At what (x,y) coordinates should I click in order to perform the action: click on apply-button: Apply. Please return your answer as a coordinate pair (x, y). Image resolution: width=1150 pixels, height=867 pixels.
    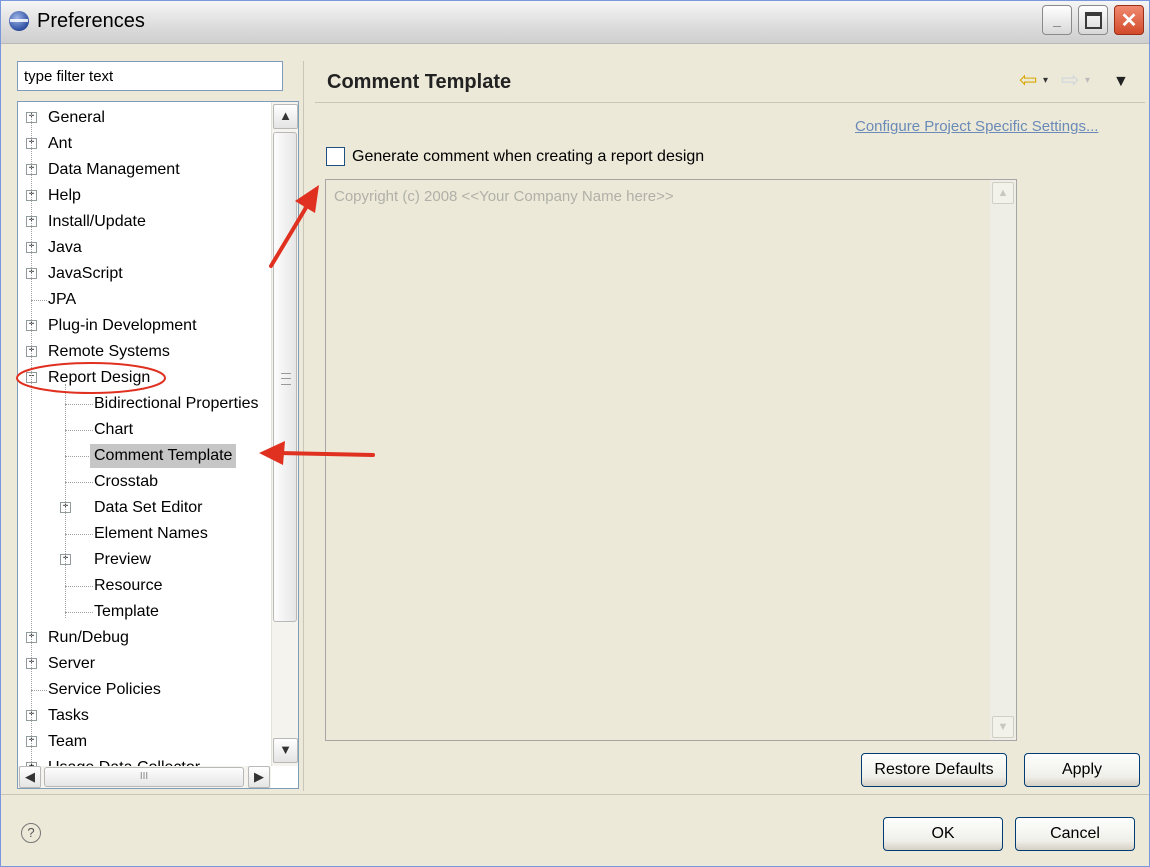
    Looking at the image, I should click on (1082, 770).